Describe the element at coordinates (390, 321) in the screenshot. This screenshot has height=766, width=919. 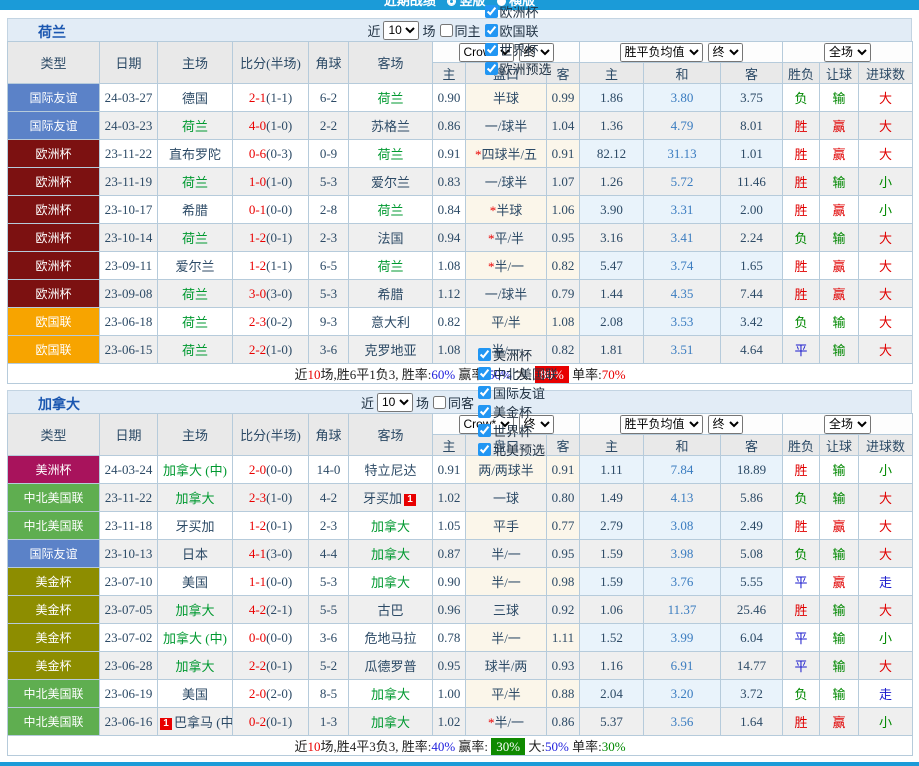
I see `cell-away-team: 意大利` at that location.